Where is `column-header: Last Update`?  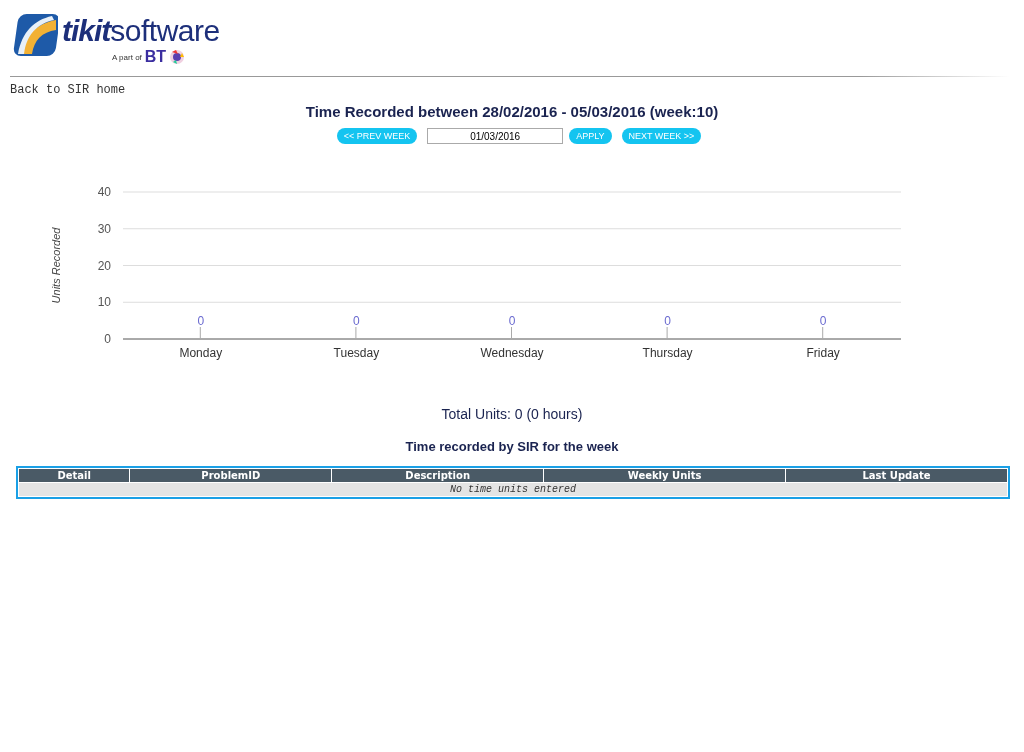 column-header: Last Update is located at coordinates (896, 475).